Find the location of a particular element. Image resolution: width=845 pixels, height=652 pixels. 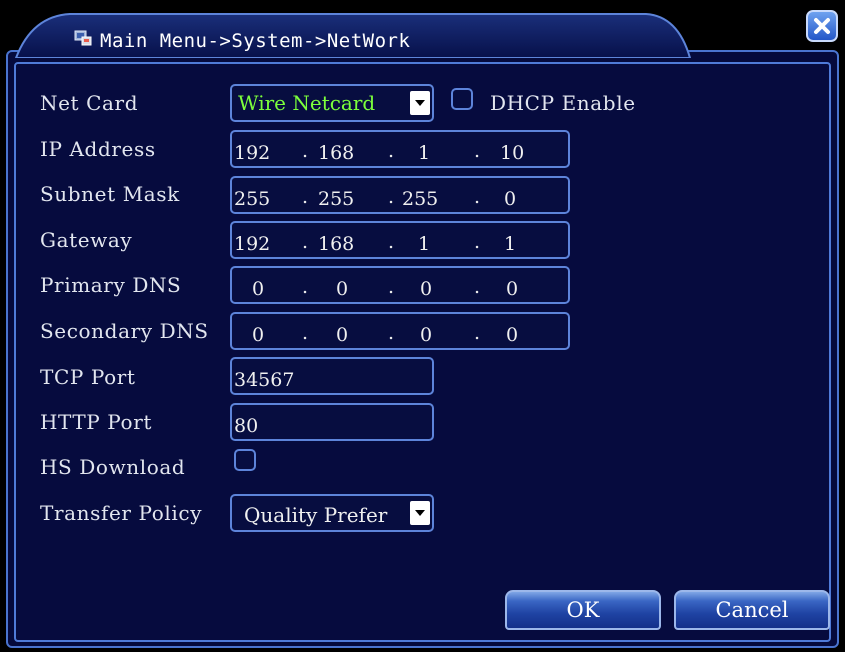

subnet-octet-4: 0 is located at coordinates (510, 199).